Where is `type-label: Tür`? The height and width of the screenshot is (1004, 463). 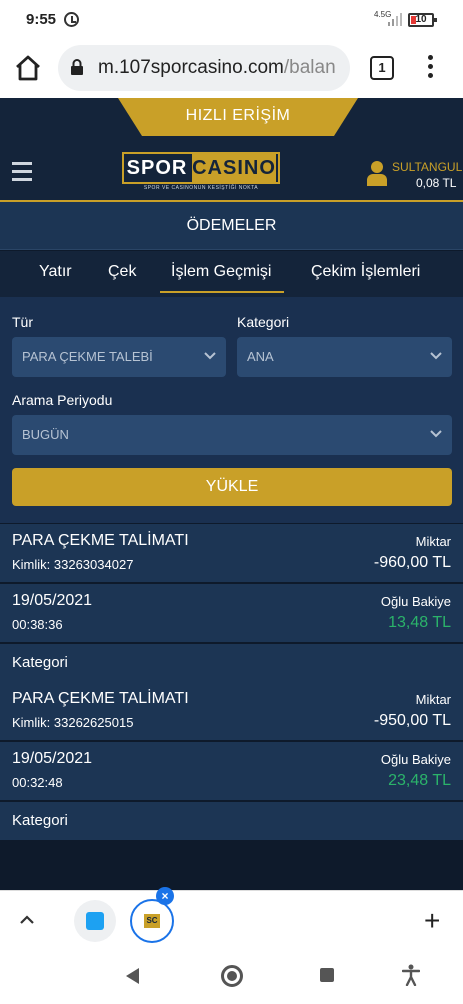
type-label: Tür is located at coordinates (22, 322).